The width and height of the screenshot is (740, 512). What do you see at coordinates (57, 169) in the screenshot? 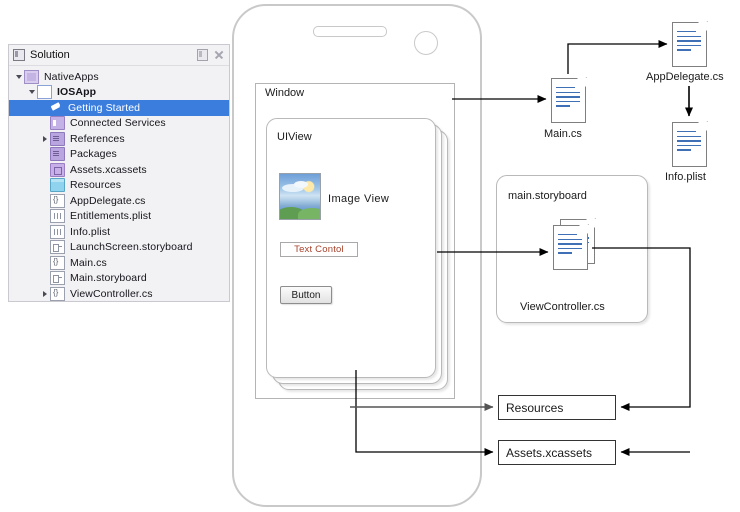
I see `assets-icon` at bounding box center [57, 169].